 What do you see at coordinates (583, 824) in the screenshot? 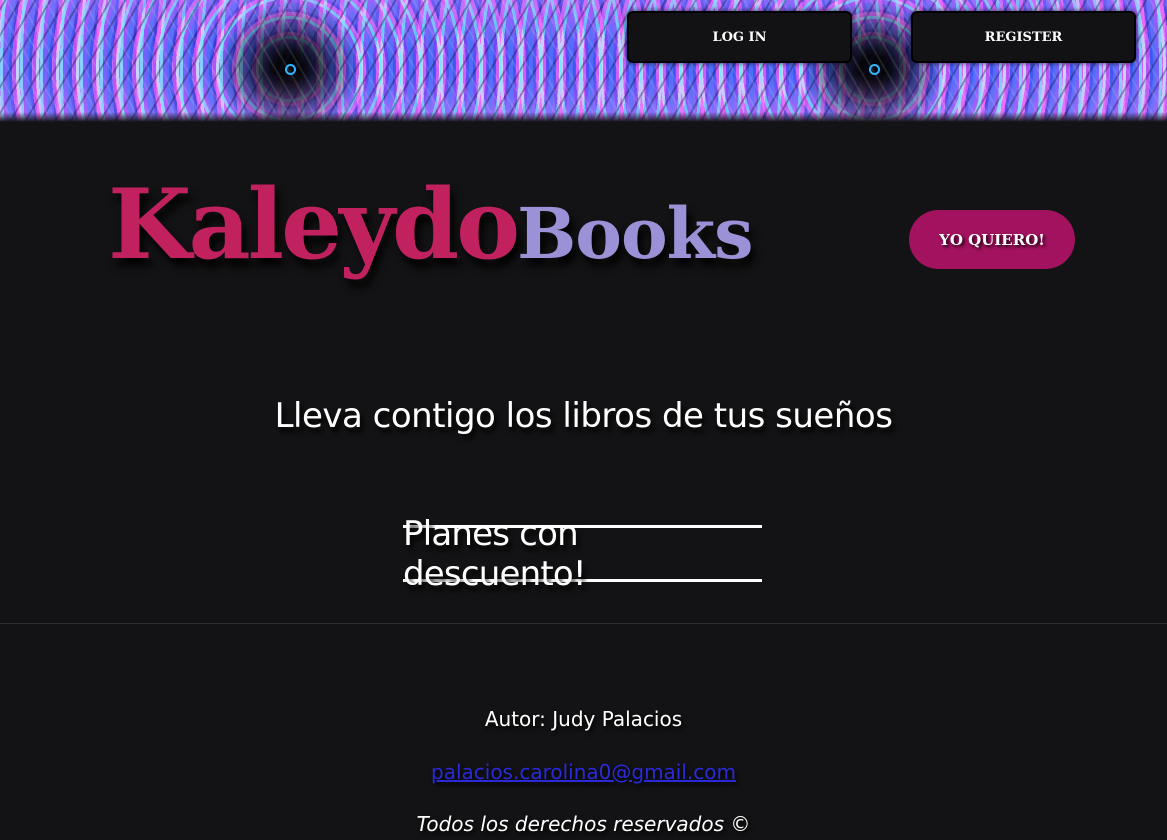
I see `footer-copyright: Todos los derechos reservados ©` at bounding box center [583, 824].